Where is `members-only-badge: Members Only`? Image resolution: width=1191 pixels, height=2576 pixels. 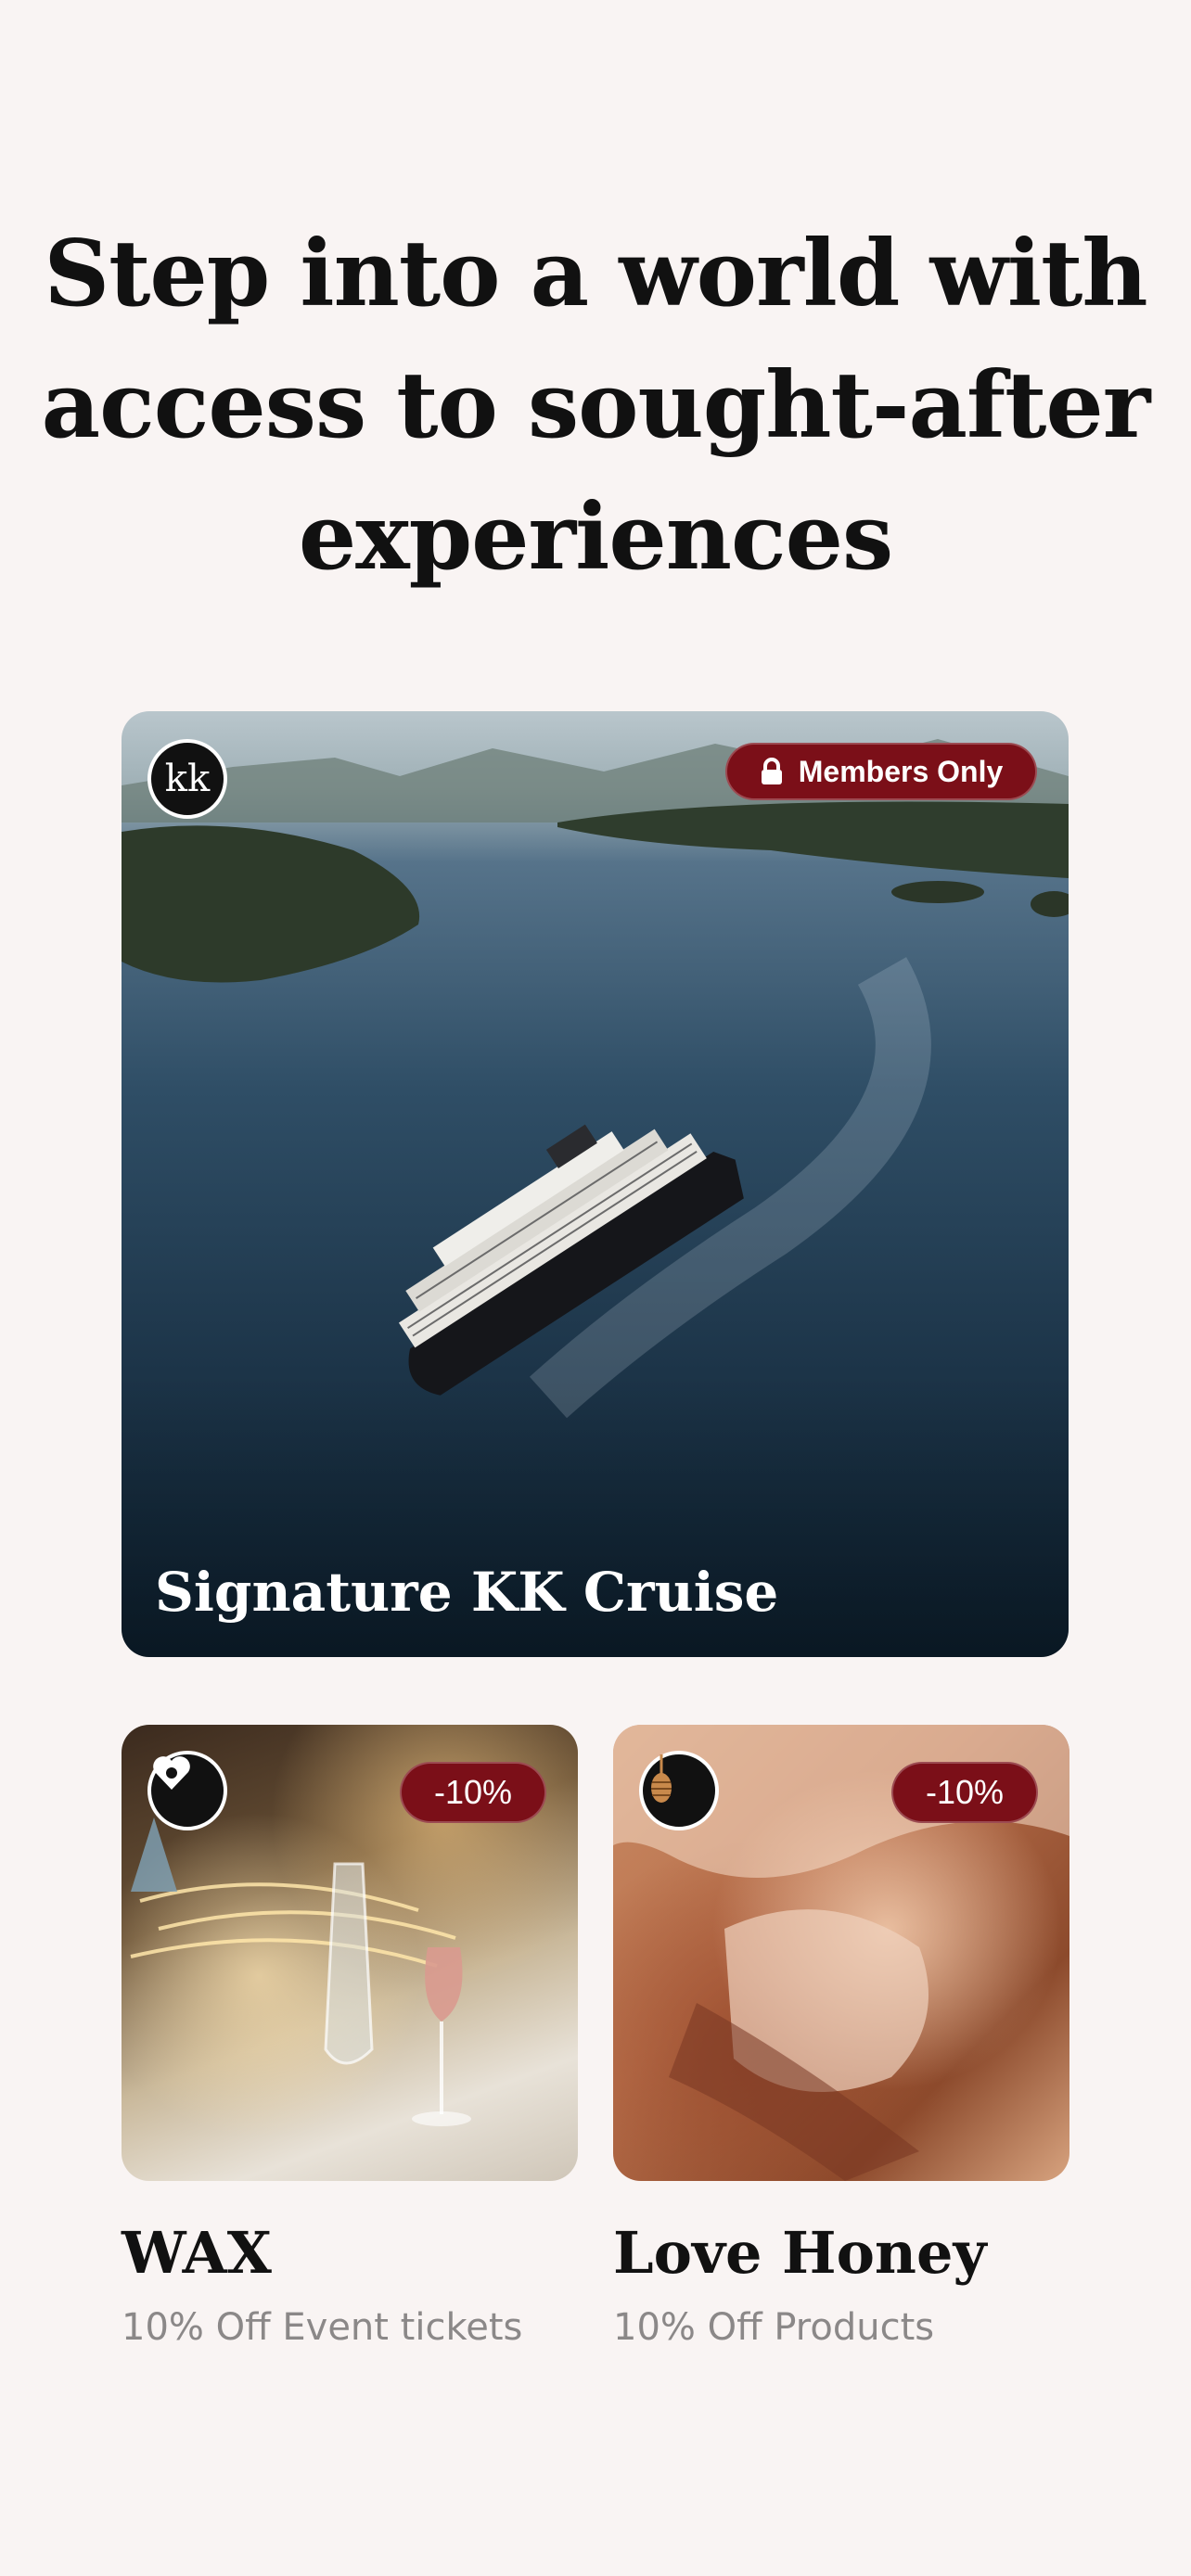
members-only-badge: Members Only is located at coordinates (881, 772).